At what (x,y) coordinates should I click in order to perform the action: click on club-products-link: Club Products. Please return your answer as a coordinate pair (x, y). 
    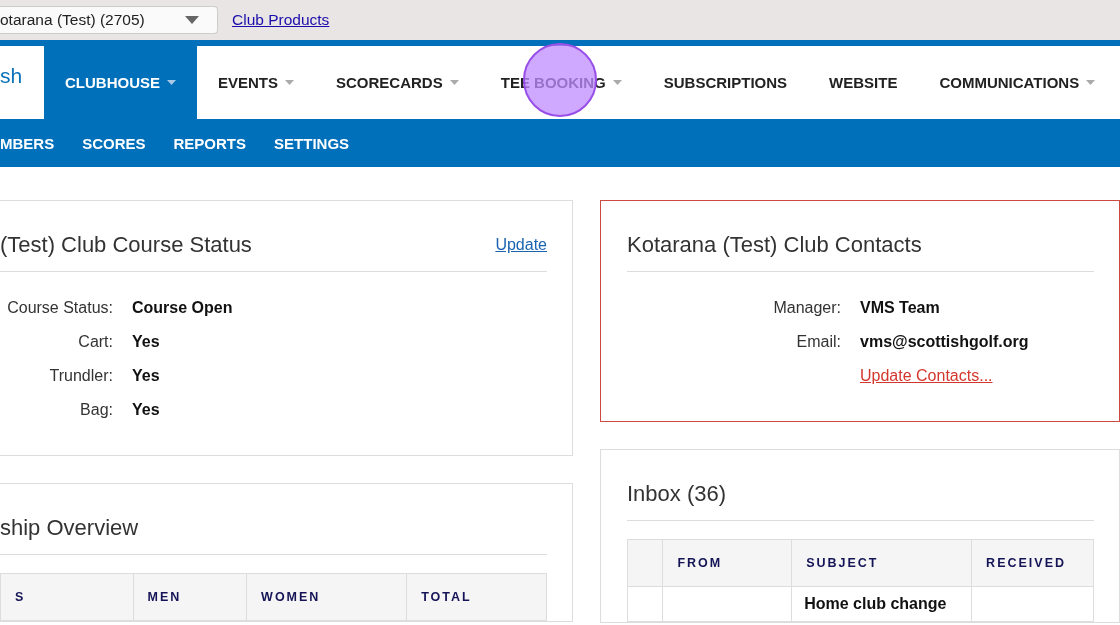
    Looking at the image, I should click on (281, 20).